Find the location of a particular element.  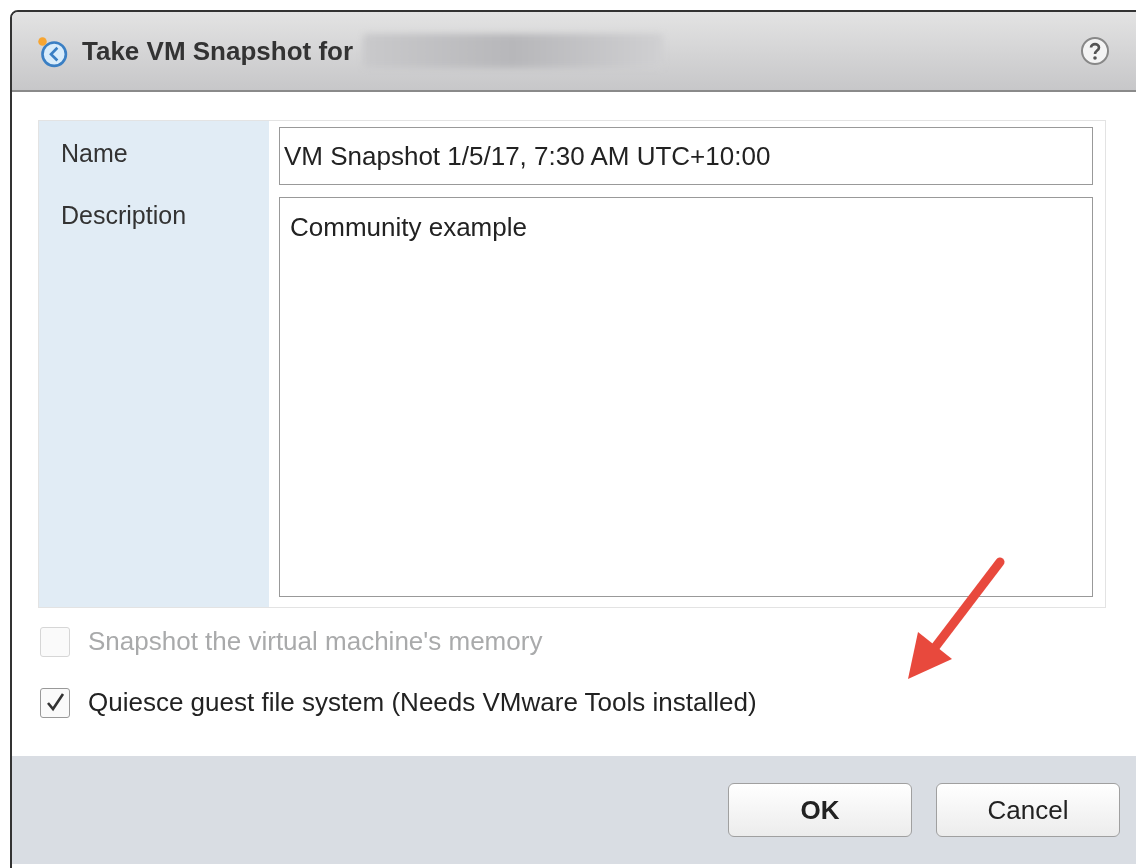

option-label: Quiesce guest file system (Needs VMware Tools installed) is located at coordinates (422, 702).